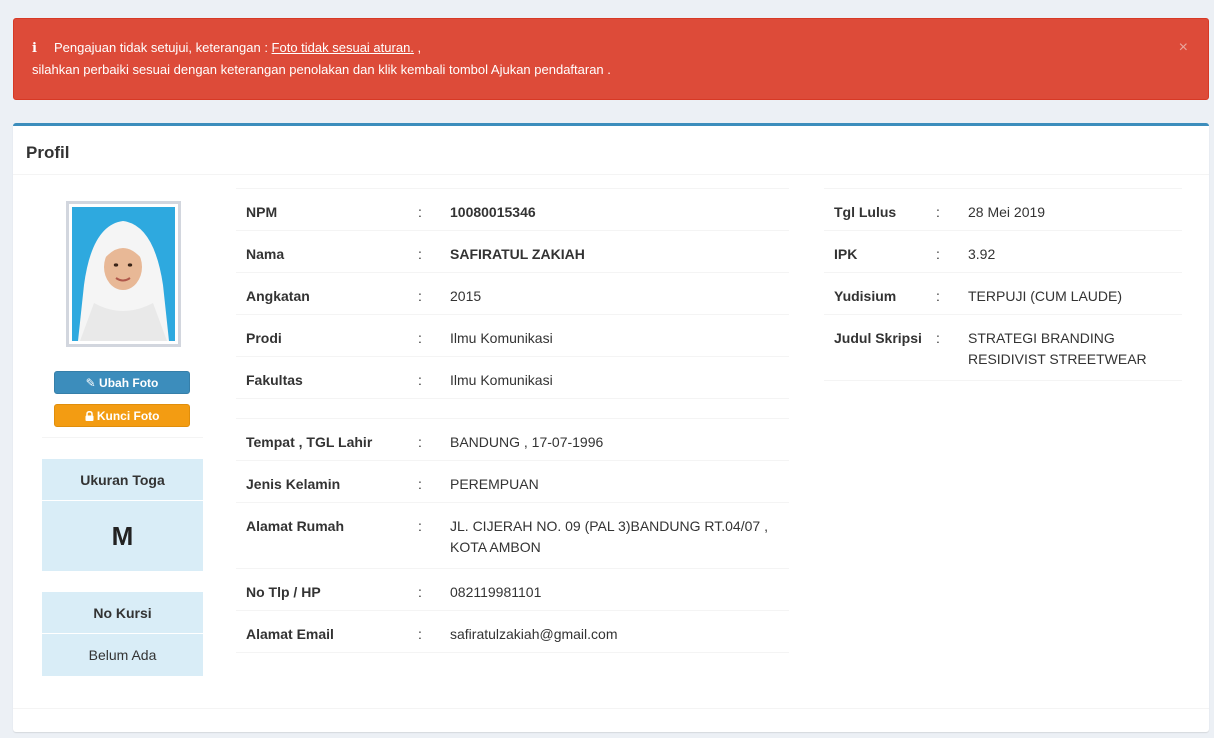 The width and height of the screenshot is (1214, 738). I want to click on row-label: Alamat Email, so click(327, 631).